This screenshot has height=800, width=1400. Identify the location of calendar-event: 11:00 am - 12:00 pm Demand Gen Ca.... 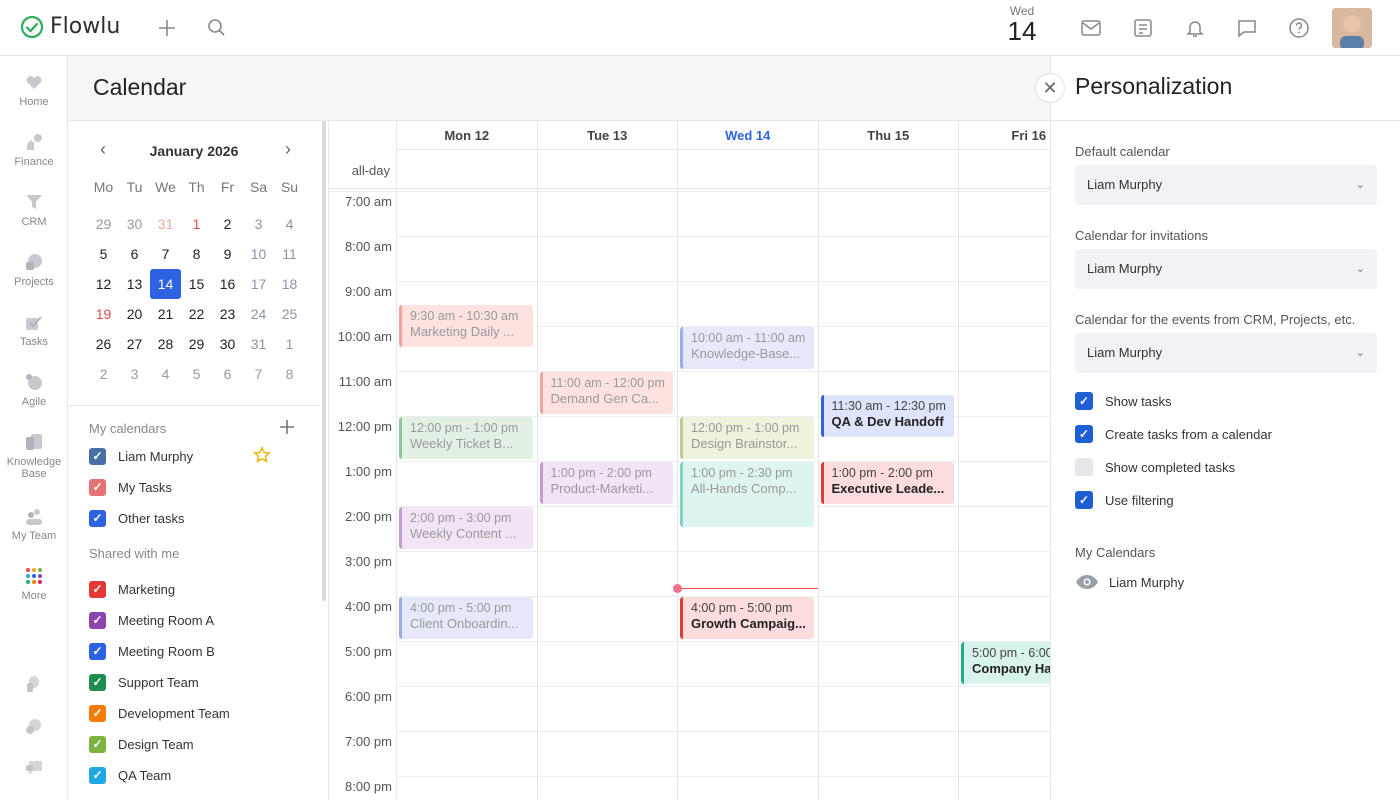
(606, 393).